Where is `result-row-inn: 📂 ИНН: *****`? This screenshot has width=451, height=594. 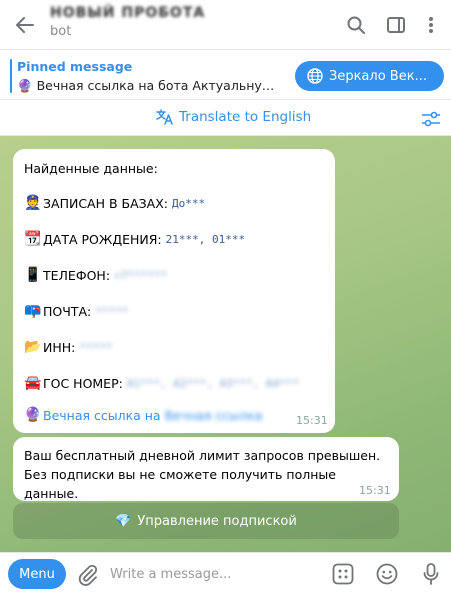
result-row-inn: 📂 ИНН: ***** is located at coordinates (68, 347).